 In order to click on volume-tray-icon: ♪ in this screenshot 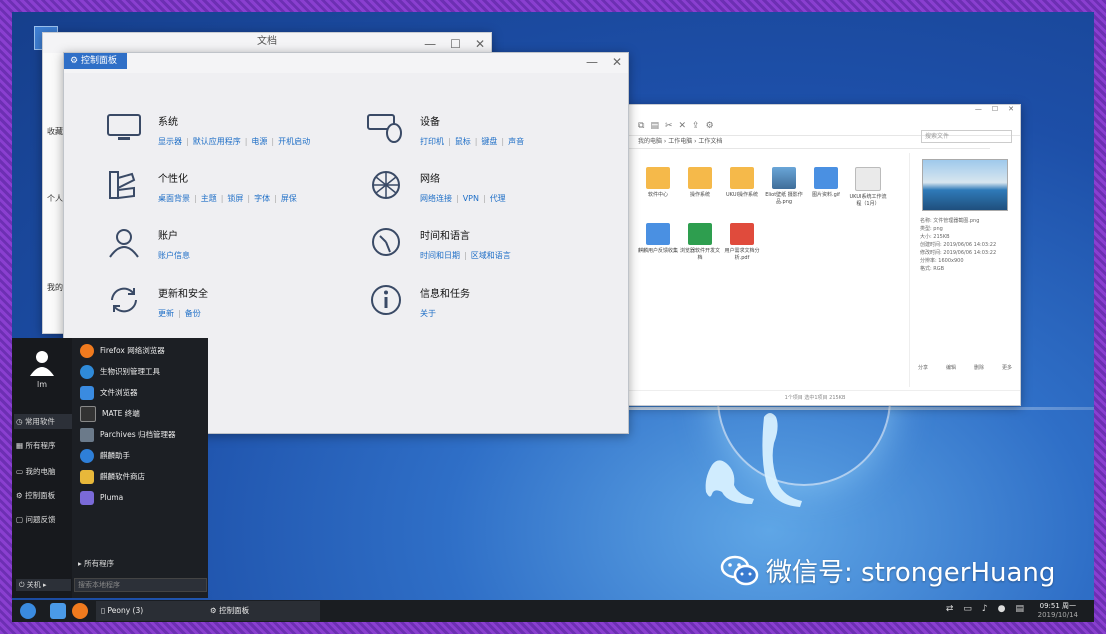, I will do `click(985, 609)`.